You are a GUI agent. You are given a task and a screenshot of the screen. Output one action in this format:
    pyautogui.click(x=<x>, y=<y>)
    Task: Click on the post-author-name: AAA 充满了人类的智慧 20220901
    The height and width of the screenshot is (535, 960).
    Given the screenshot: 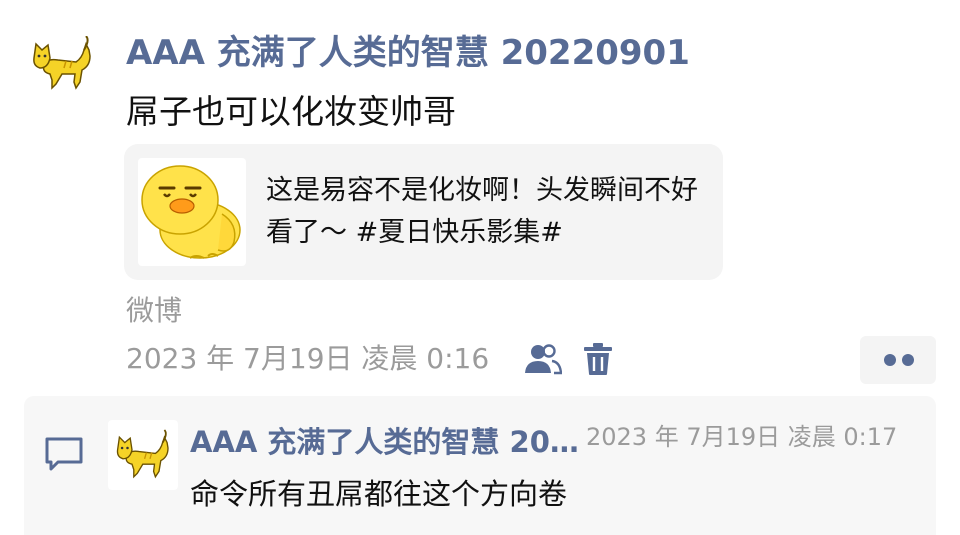 What is the action you would take?
    pyautogui.click(x=408, y=53)
    